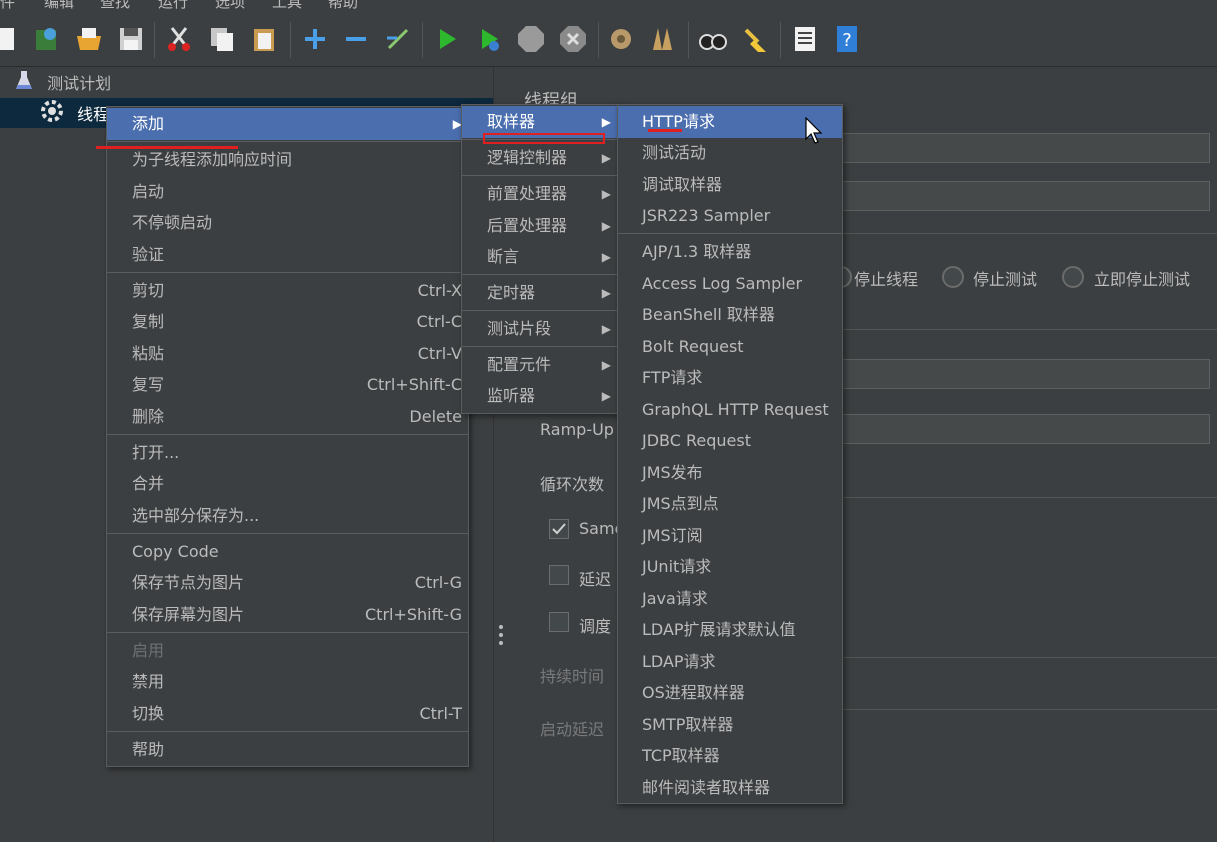 The height and width of the screenshot is (842, 1217). I want to click on context-menu-item-label: 启用, so click(148, 650).